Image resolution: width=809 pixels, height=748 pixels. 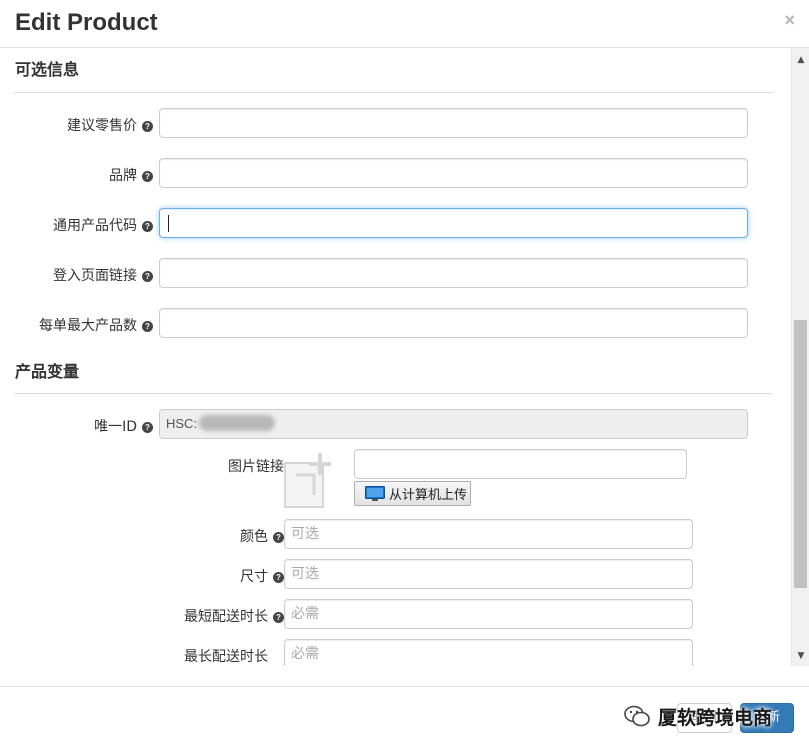 What do you see at coordinates (404, 24) in the screenshot?
I see `modal-header: Edit Product ×` at bounding box center [404, 24].